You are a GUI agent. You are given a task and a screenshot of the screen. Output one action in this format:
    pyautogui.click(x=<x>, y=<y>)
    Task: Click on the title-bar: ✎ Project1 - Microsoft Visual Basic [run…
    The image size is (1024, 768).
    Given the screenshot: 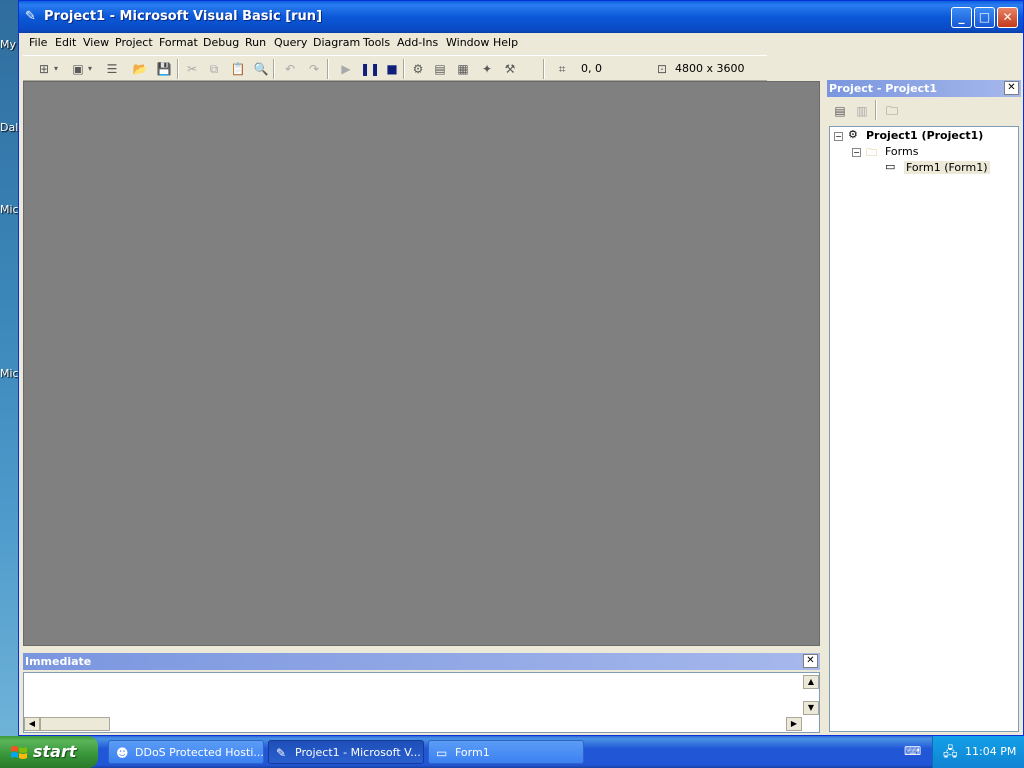 What is the action you would take?
    pyautogui.click(x=521, y=17)
    